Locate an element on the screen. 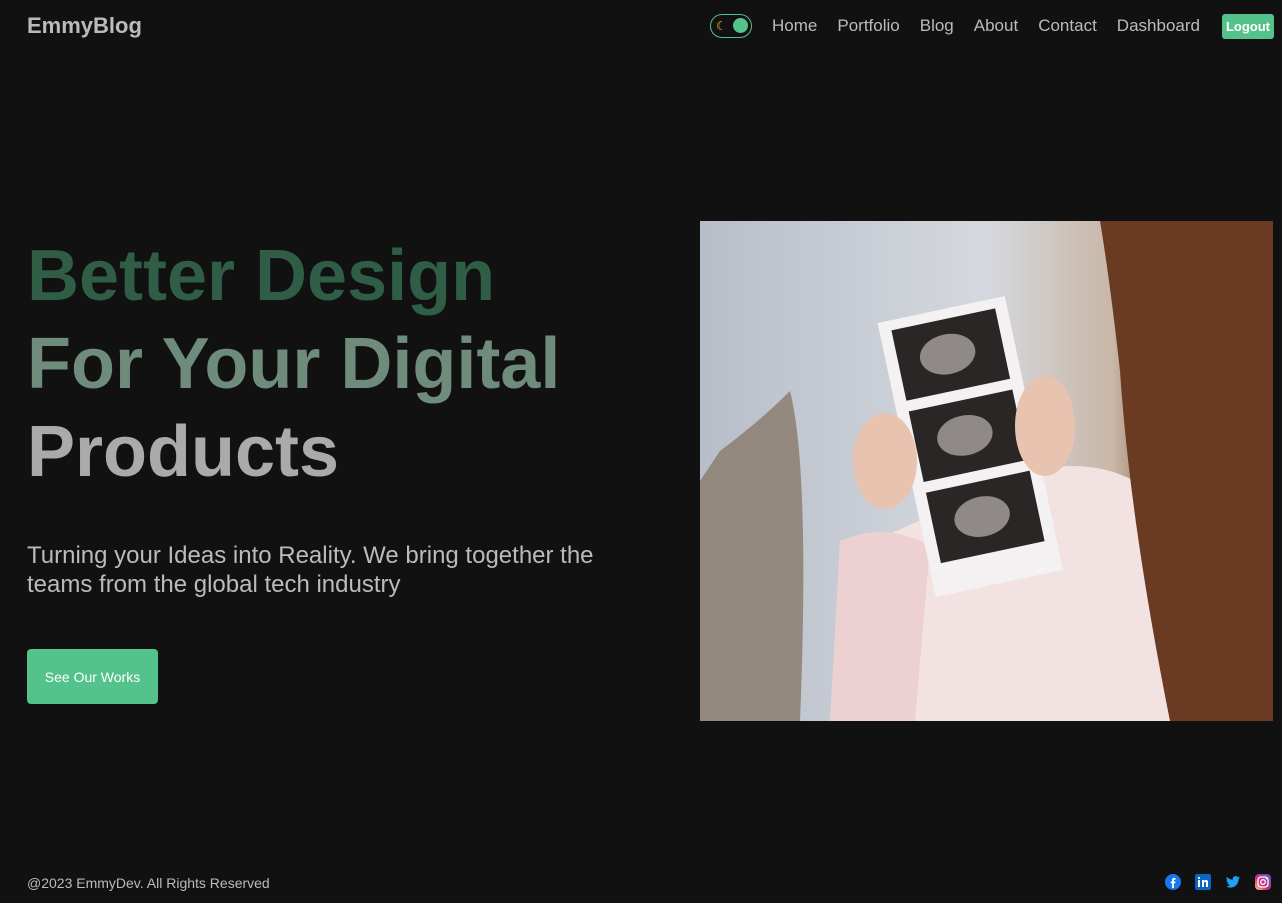 The image size is (1282, 903). footer-copyright: @2023 EmmyDev. All Rights Reserved is located at coordinates (148, 883).